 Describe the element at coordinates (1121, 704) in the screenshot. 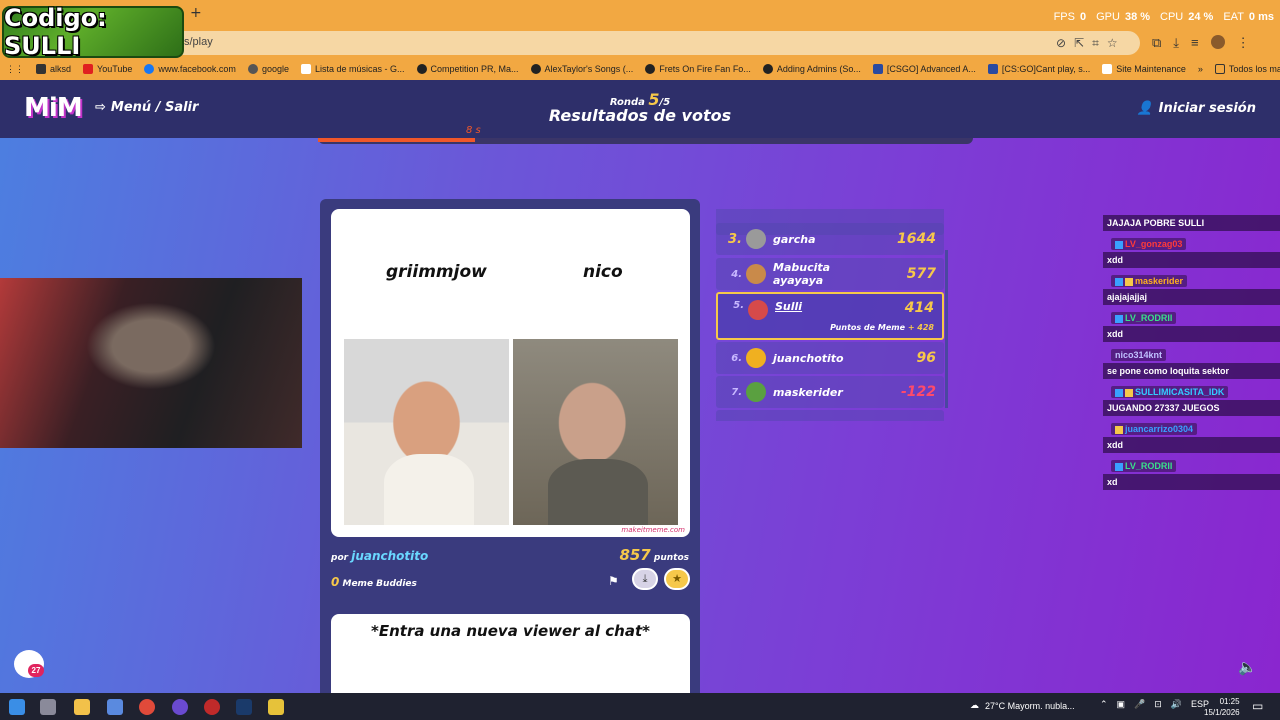

I see `tray-app-icon: ▣` at that location.